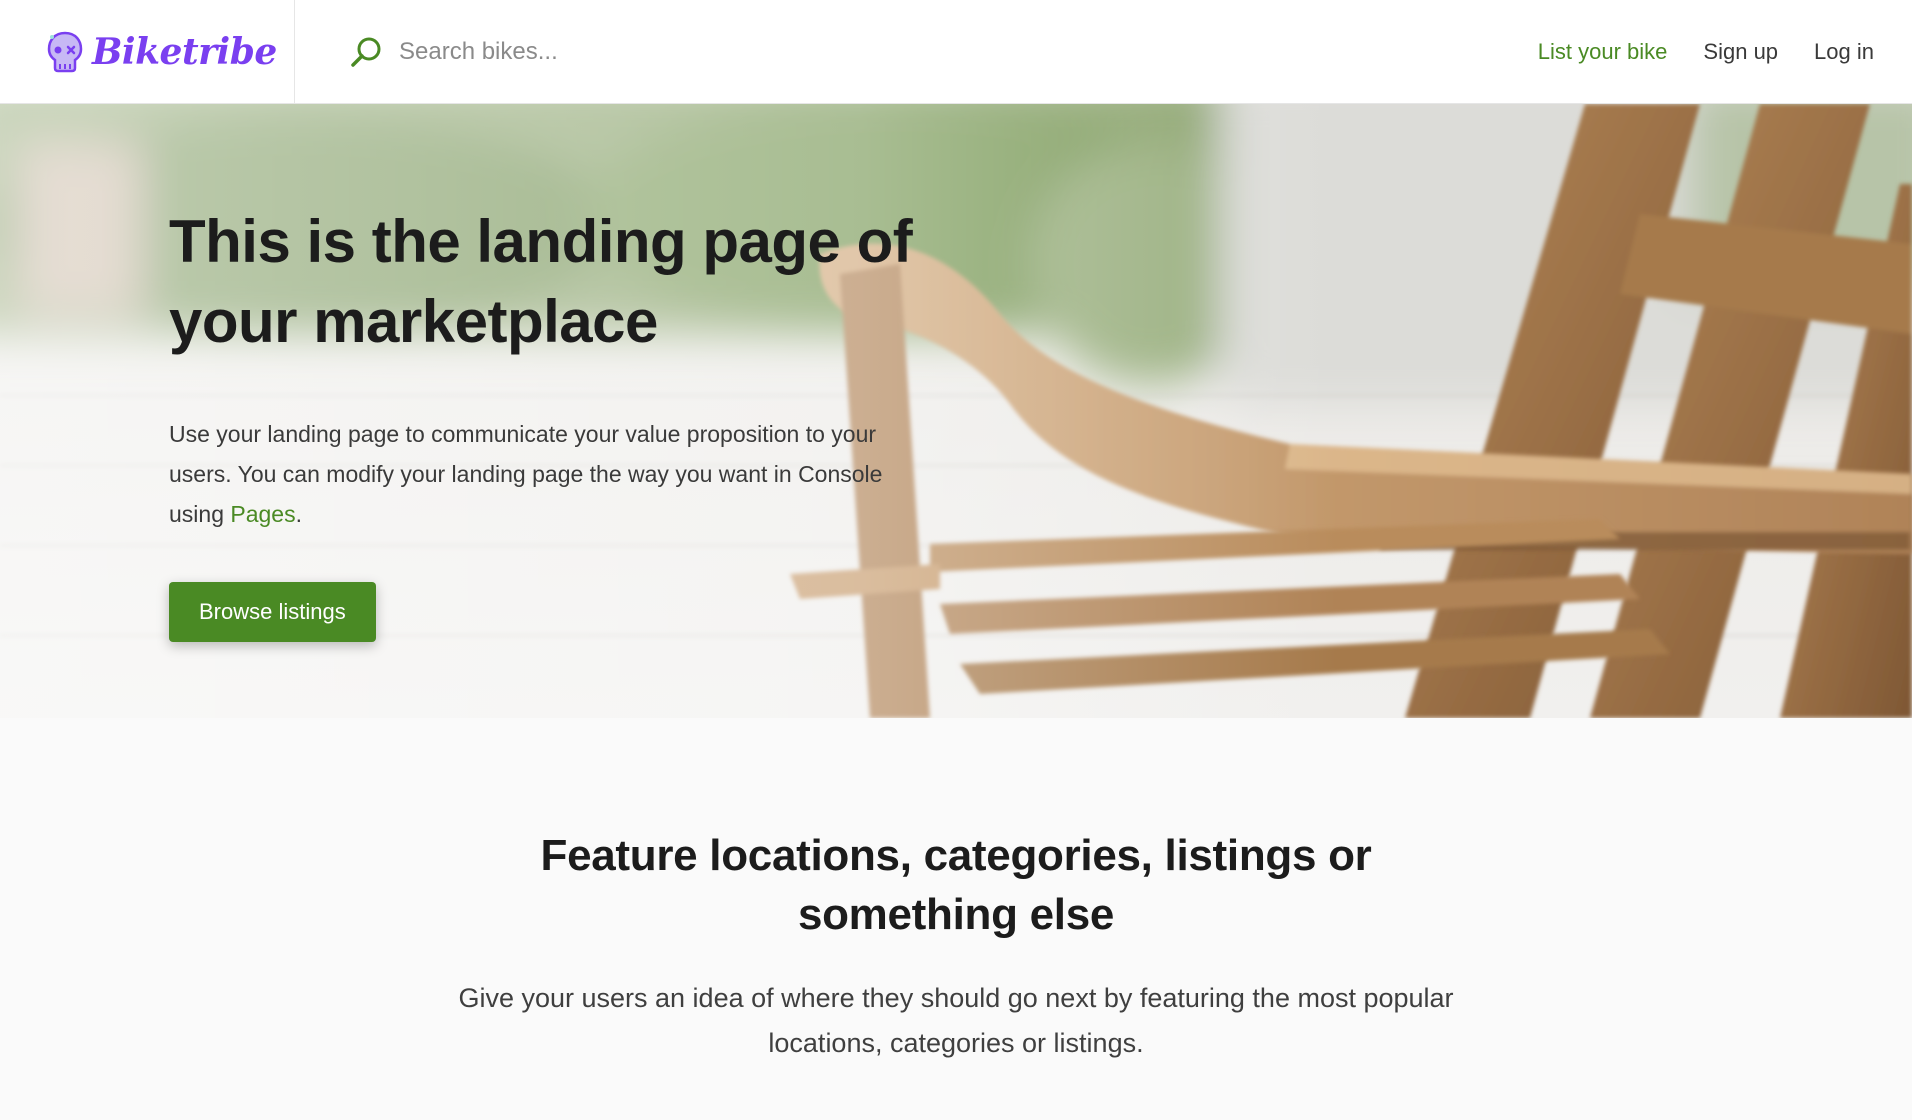 The width and height of the screenshot is (1912, 1120). Describe the element at coordinates (298, 514) in the screenshot. I see `hero-description-end: .` at that location.